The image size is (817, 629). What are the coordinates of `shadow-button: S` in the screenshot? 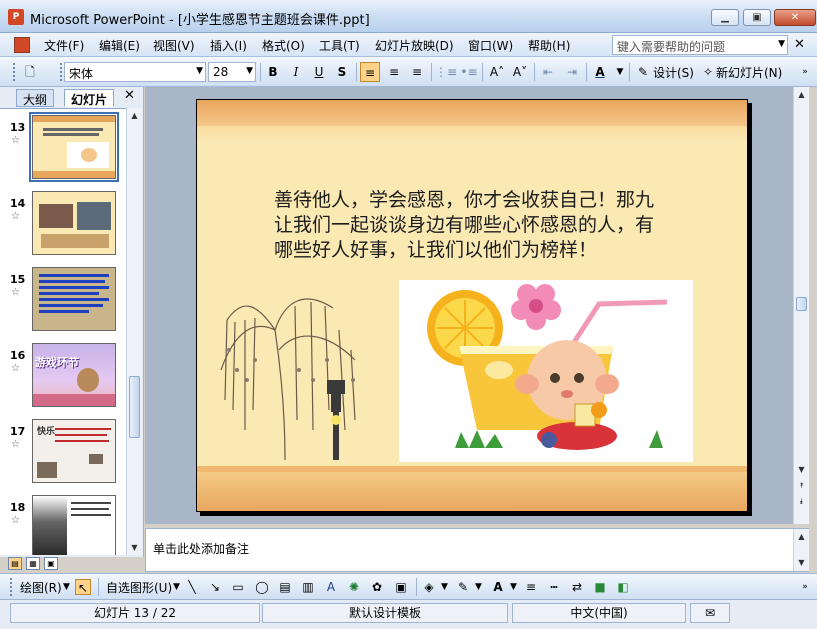 It's located at (342, 72).